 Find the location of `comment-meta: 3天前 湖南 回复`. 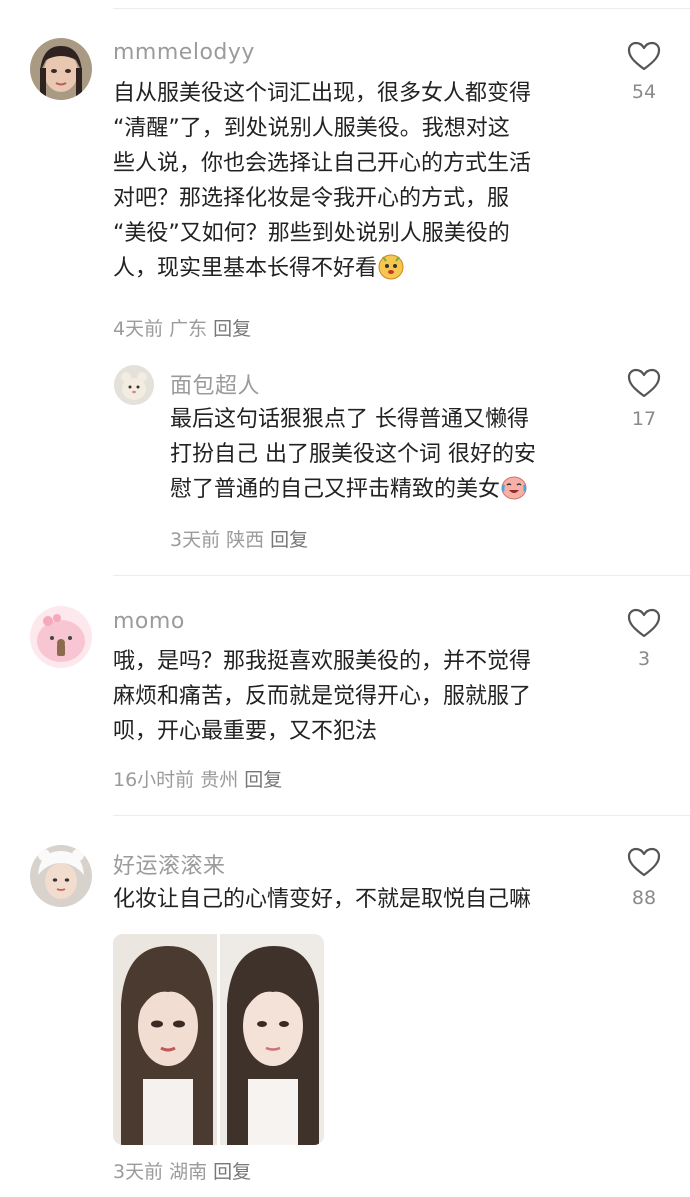

comment-meta: 3天前 湖南 回复 is located at coordinates (185, 1170).